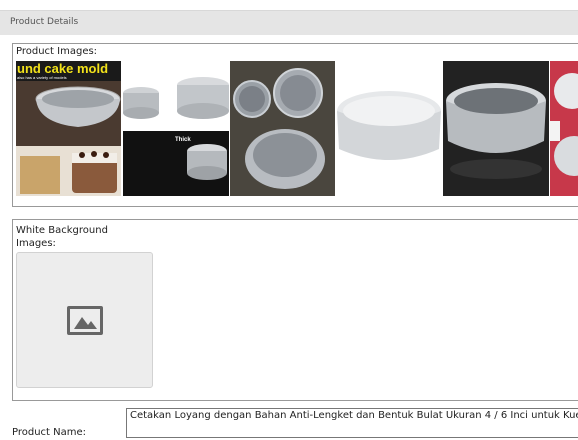 The height and width of the screenshot is (440, 578). I want to click on white-background-upload-placeholder, so click(84, 320).